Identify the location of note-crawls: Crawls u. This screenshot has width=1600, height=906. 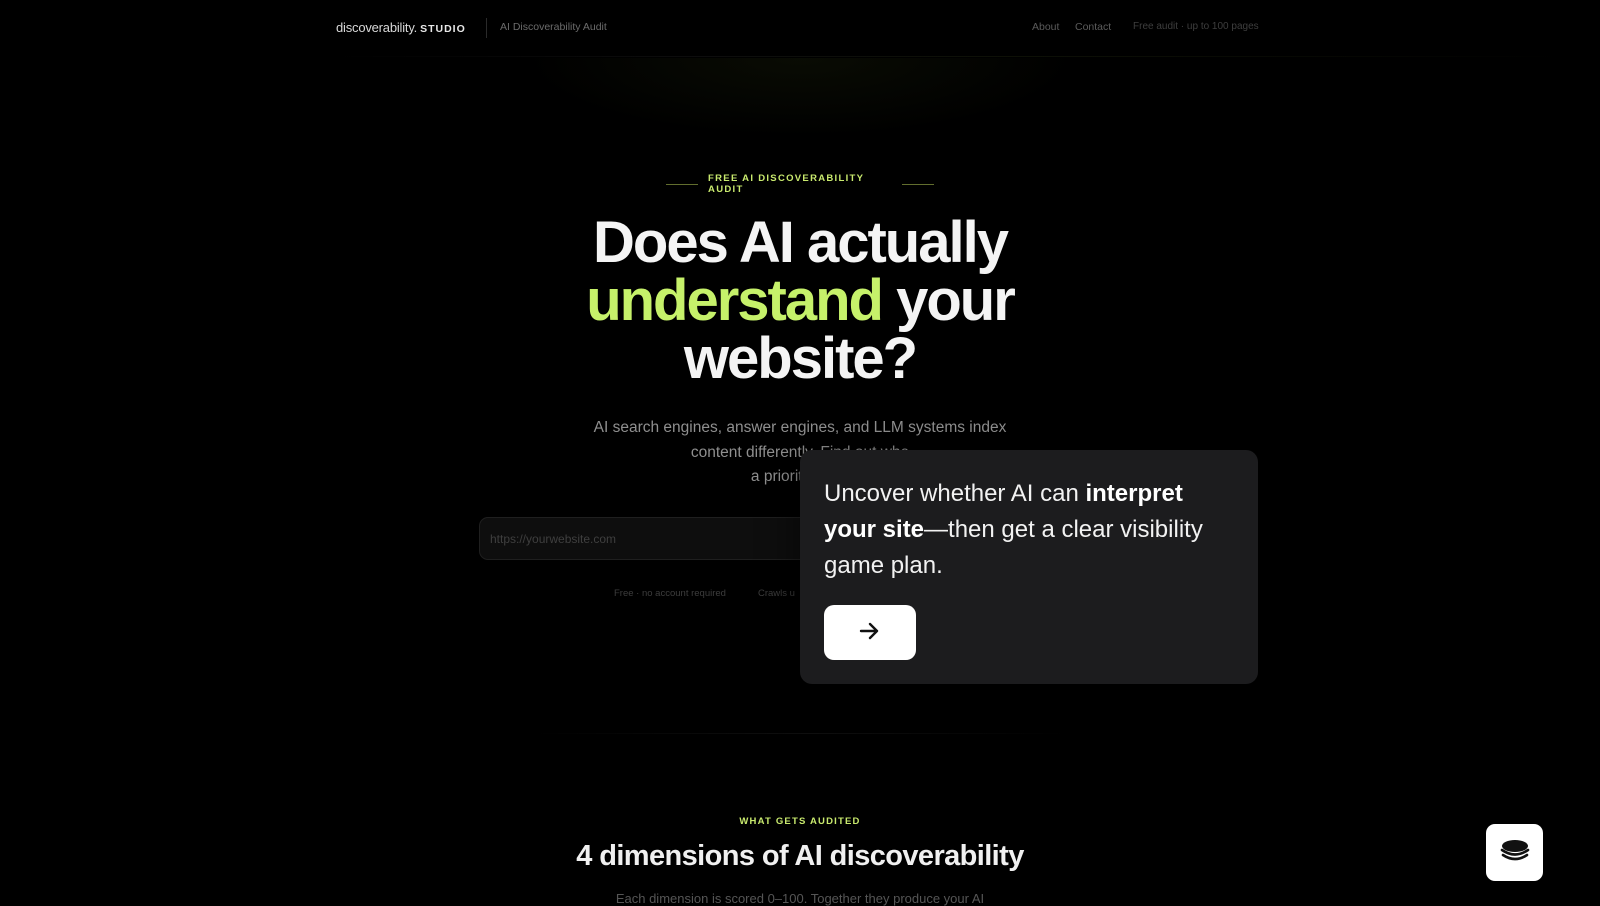
(776, 593).